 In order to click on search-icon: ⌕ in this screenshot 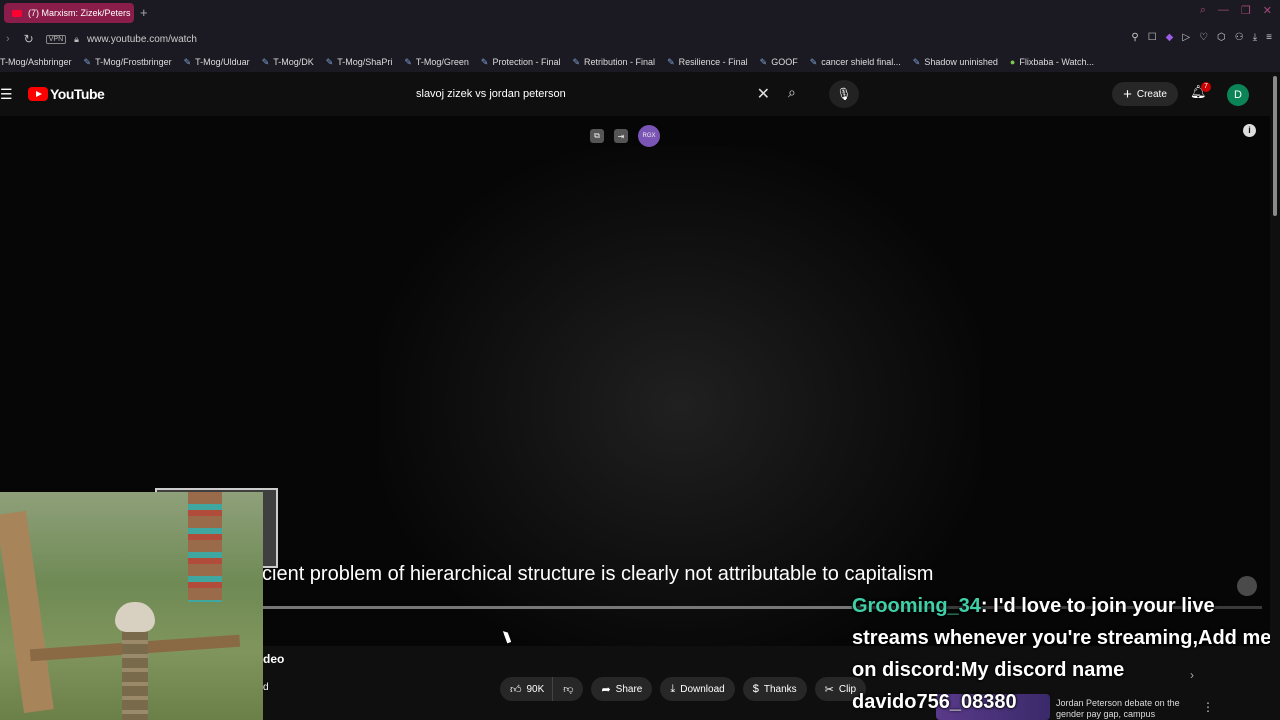, I will do `click(792, 92)`.